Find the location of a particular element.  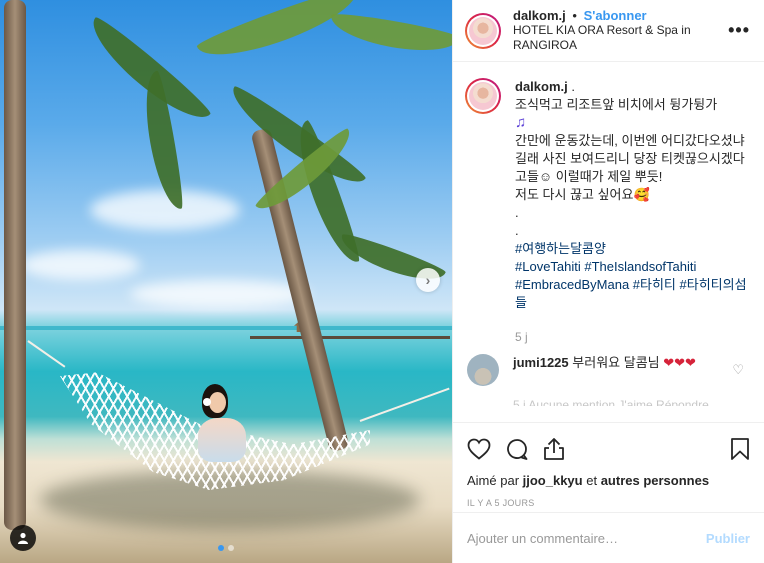

person-face is located at coordinates (217, 402).